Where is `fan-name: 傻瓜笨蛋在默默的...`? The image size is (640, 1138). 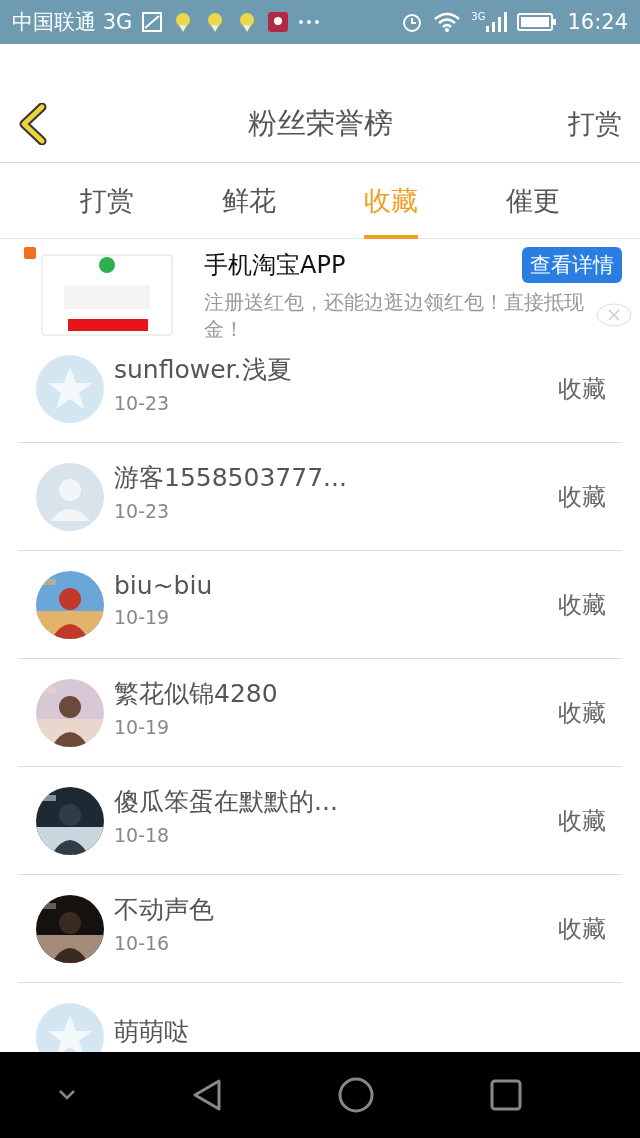
fan-name: 傻瓜笨蛋在默默的... is located at coordinates (226, 802).